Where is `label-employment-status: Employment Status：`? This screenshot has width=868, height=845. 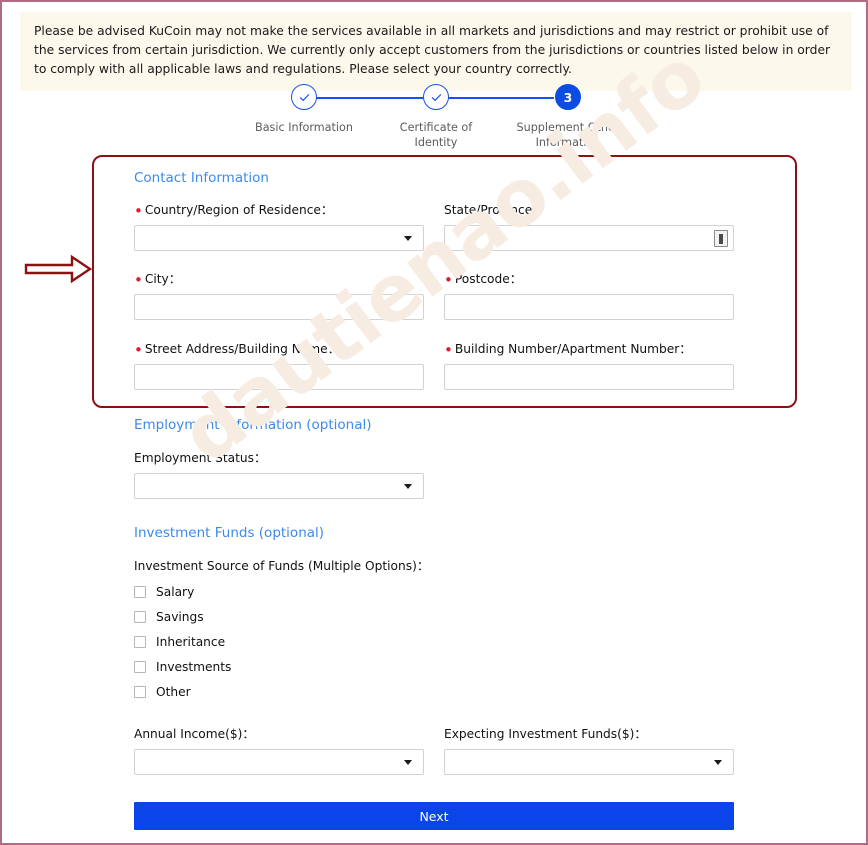 label-employment-status: Employment Status： is located at coordinates (200, 458).